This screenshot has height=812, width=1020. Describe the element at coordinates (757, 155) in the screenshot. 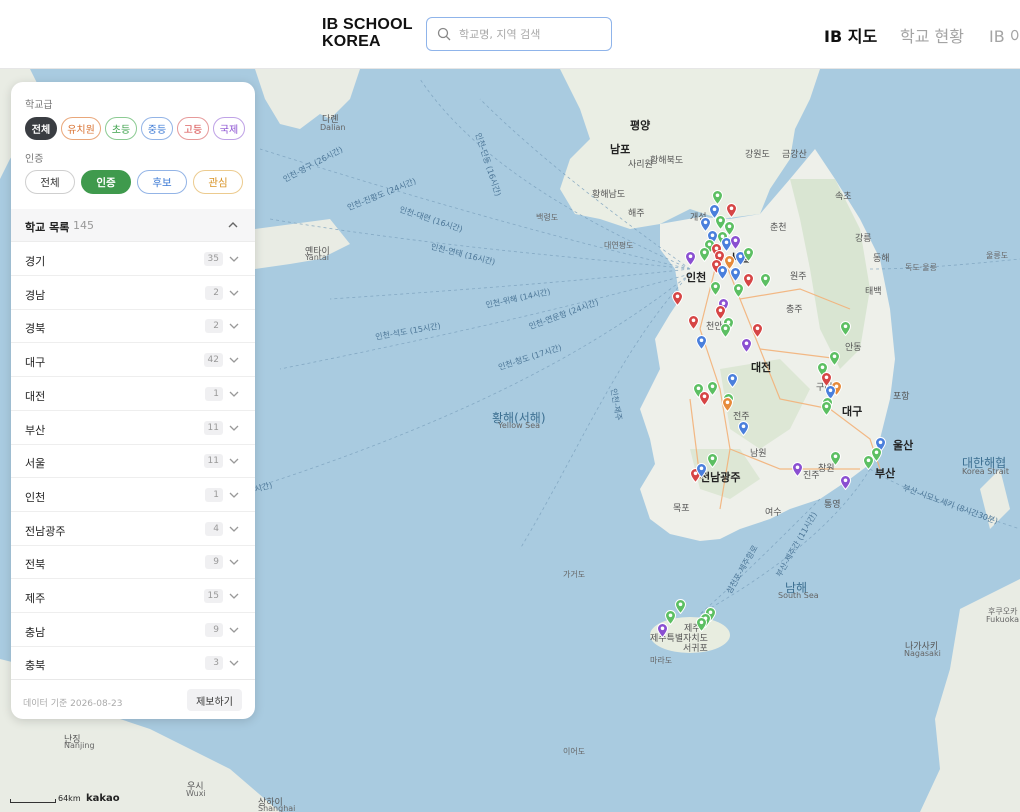

I see `place-label: 강원도` at that location.